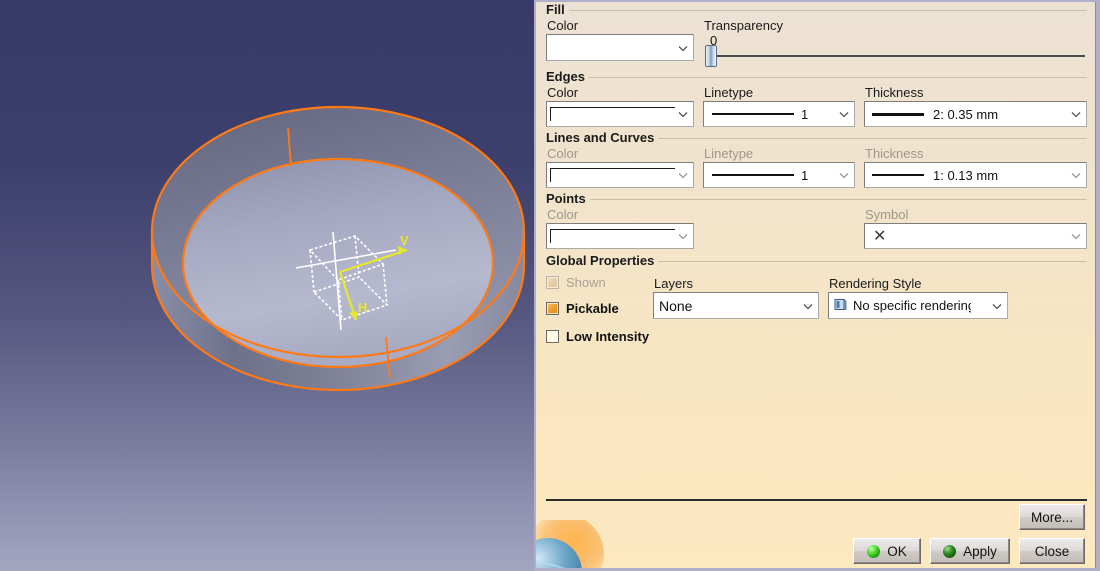  Describe the element at coordinates (969, 534) in the screenshot. I see `dialog-button-bar: More... OK Apply Close` at that location.